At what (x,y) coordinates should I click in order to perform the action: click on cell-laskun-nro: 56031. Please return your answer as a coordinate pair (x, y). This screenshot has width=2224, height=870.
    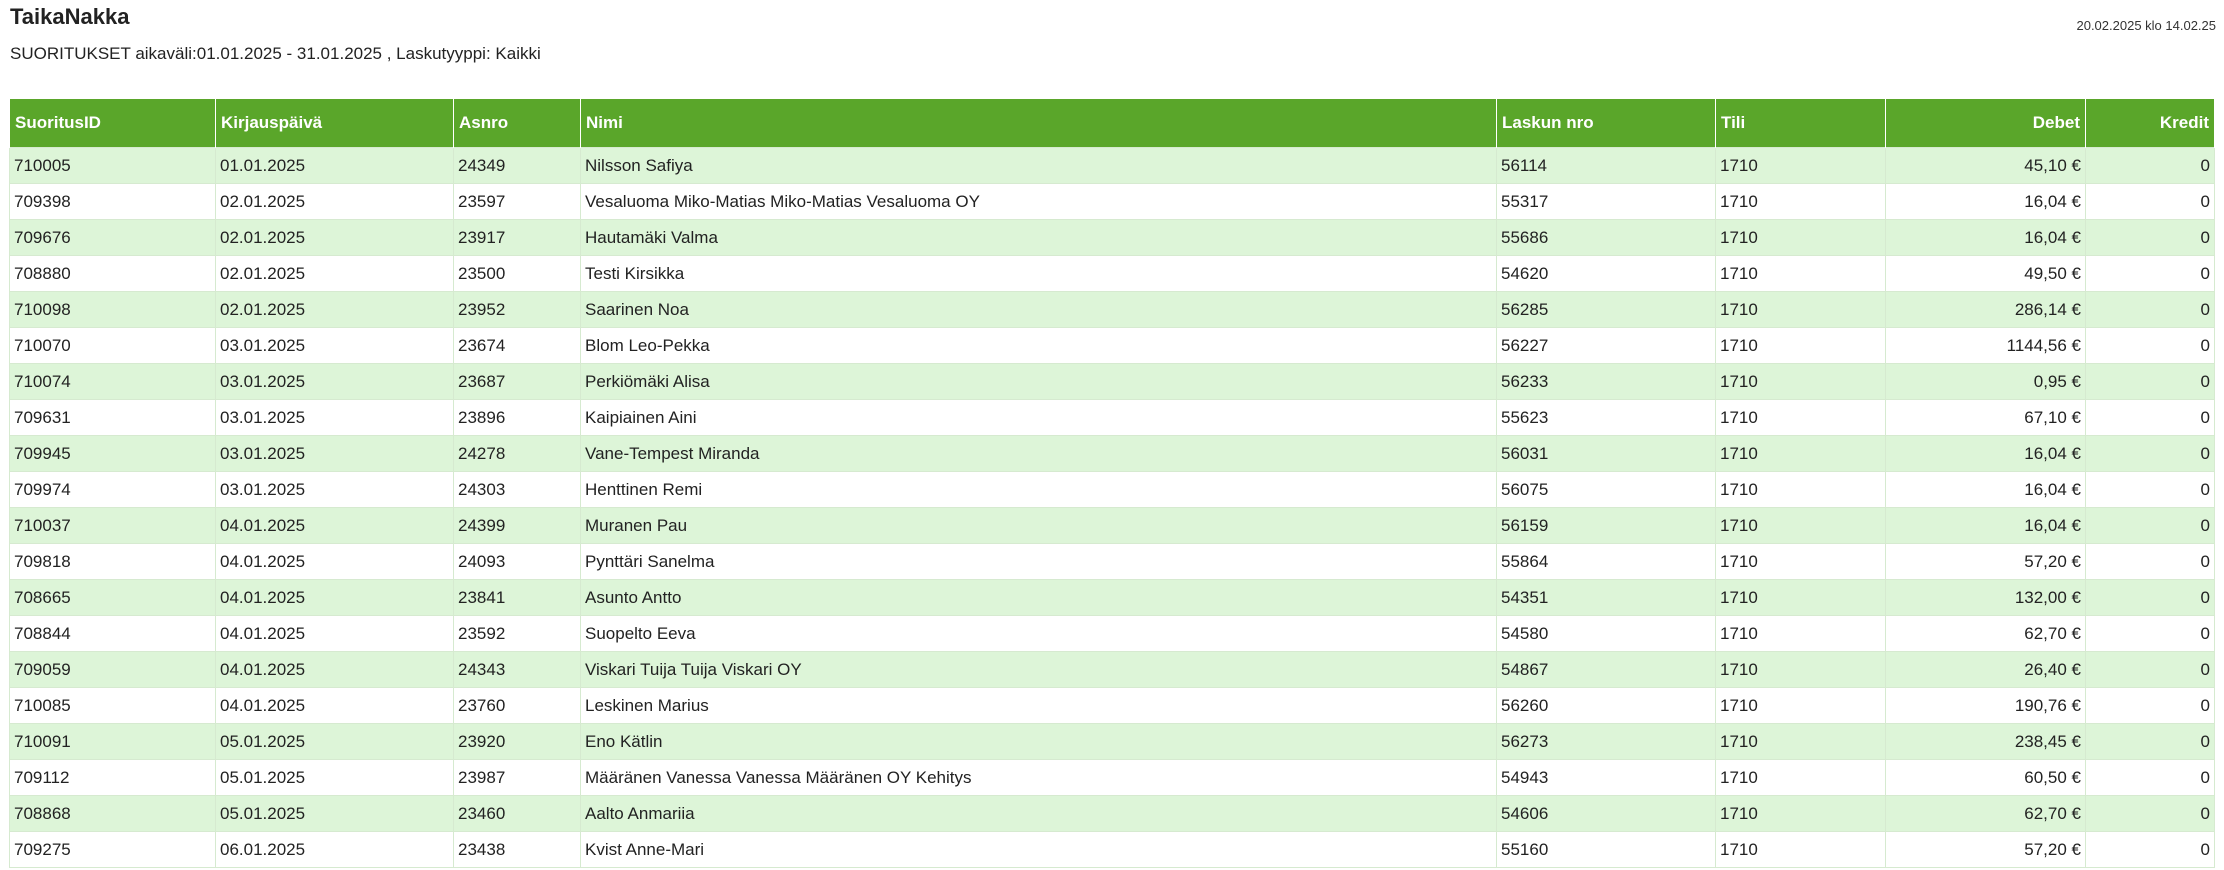
    Looking at the image, I should click on (1606, 453).